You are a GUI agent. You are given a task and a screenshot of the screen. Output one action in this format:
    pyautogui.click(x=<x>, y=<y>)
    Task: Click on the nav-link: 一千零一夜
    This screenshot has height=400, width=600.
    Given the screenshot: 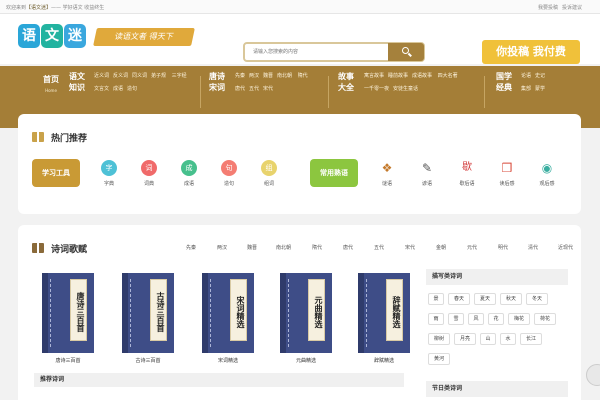 What is the action you would take?
    pyautogui.click(x=376, y=89)
    